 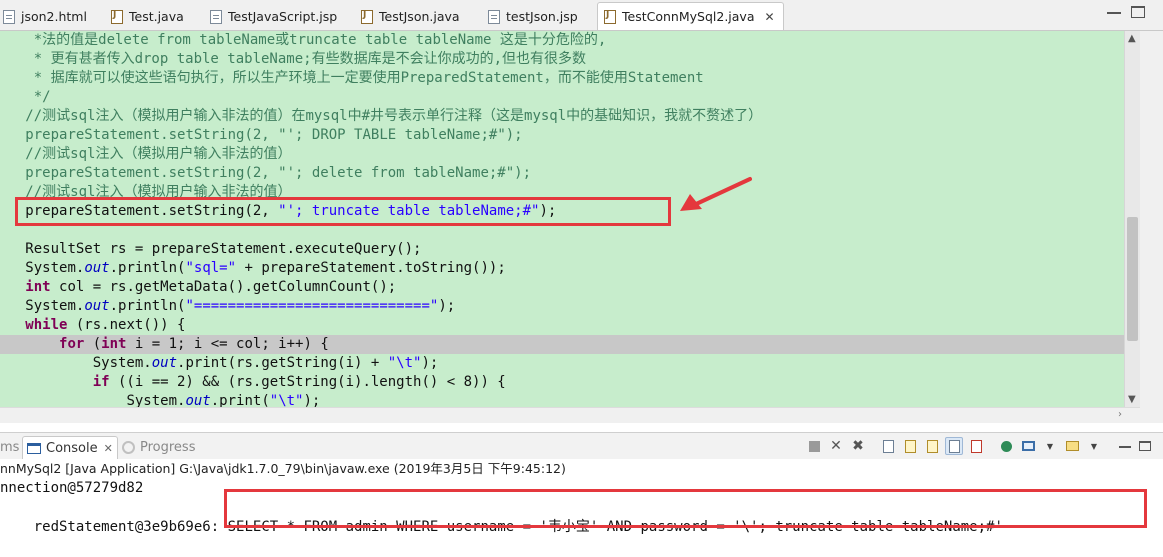 What do you see at coordinates (126, 325) in the screenshot?
I see `code-token: (rs.next()) {` at bounding box center [126, 325].